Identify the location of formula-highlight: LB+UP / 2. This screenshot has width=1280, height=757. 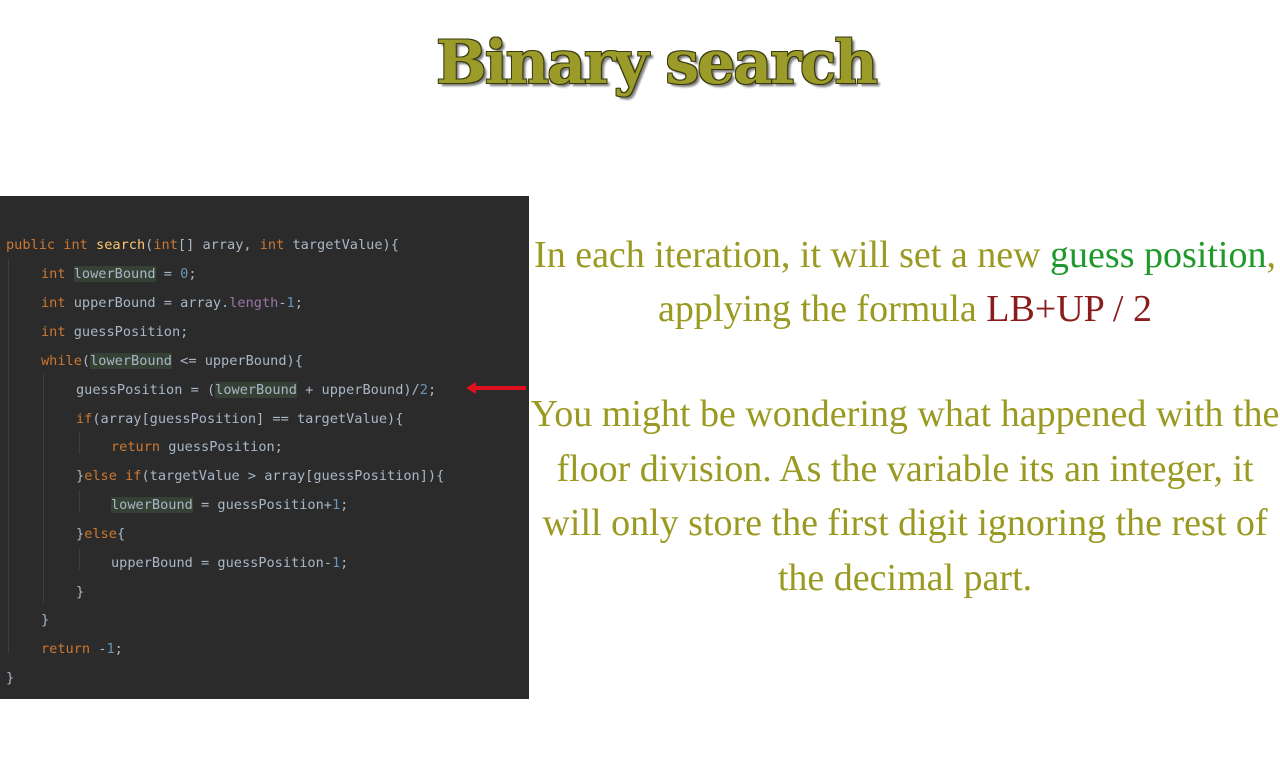
(1069, 309).